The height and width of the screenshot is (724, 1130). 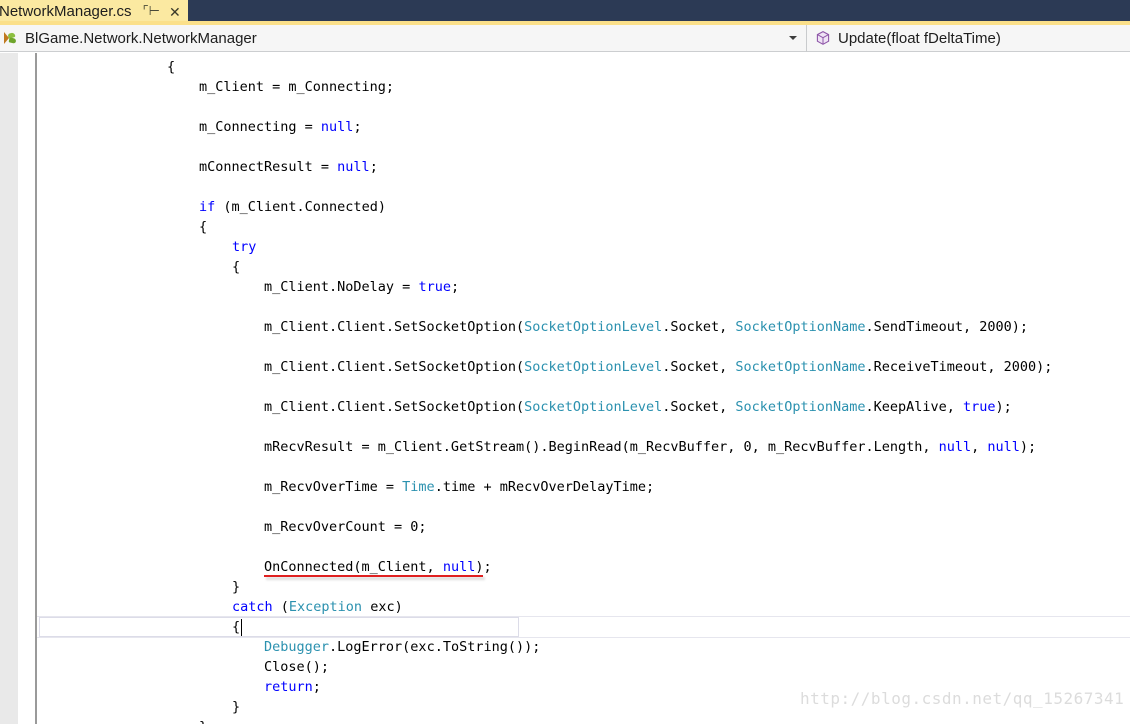 I want to click on member-dropdown: Update(float fDeltaTime), so click(x=968, y=38).